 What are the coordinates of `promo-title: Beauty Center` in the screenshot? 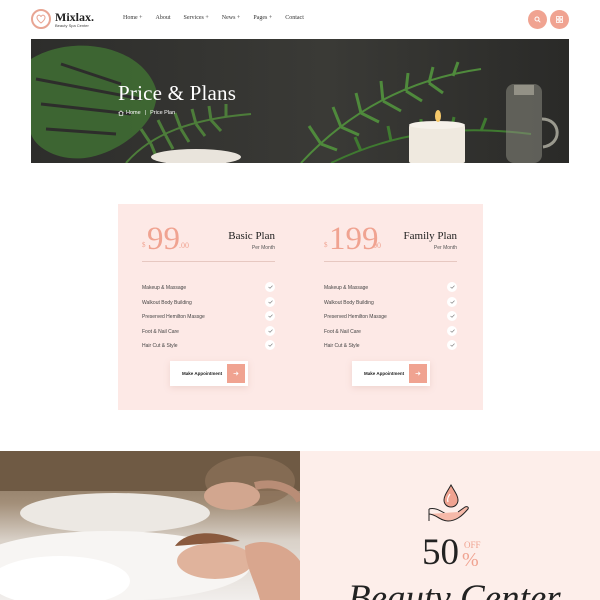 It's located at (454, 589).